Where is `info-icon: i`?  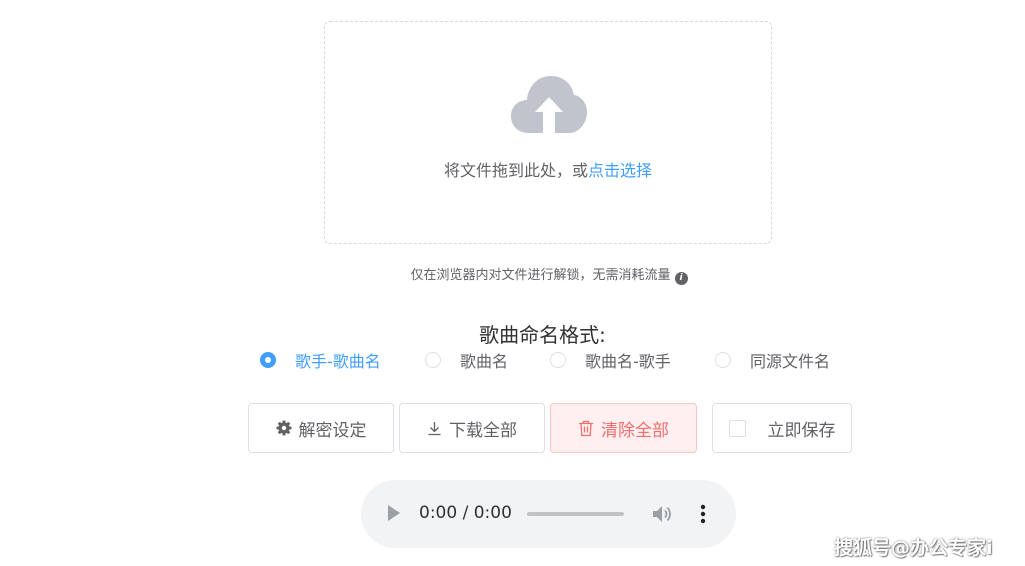
info-icon: i is located at coordinates (681, 278).